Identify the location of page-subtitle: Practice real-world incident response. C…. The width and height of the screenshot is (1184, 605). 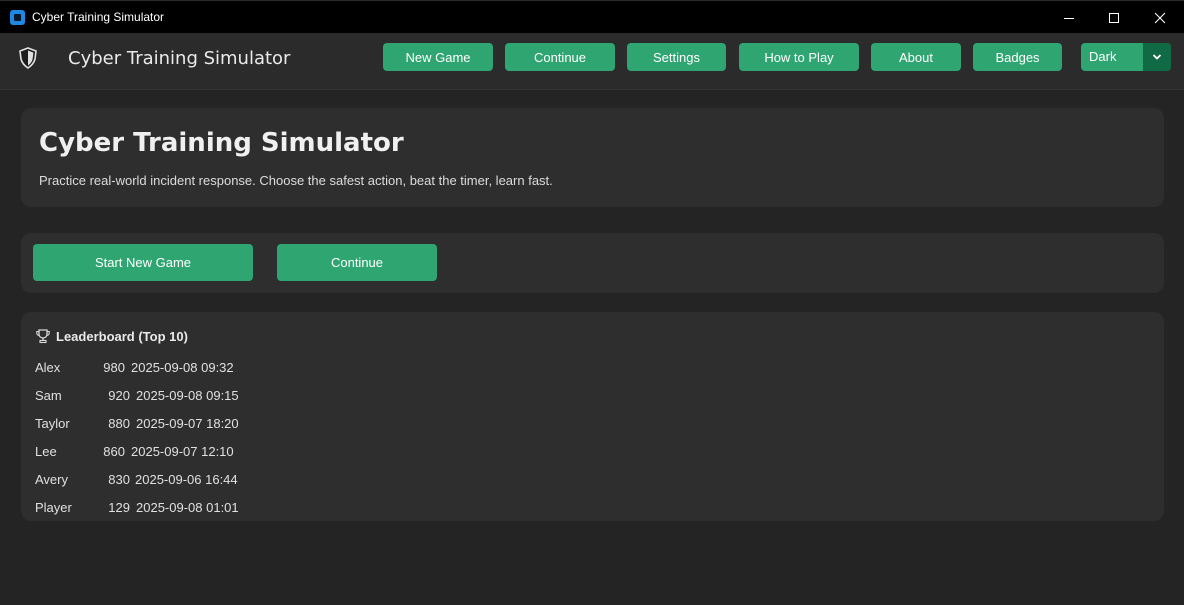
(296, 180).